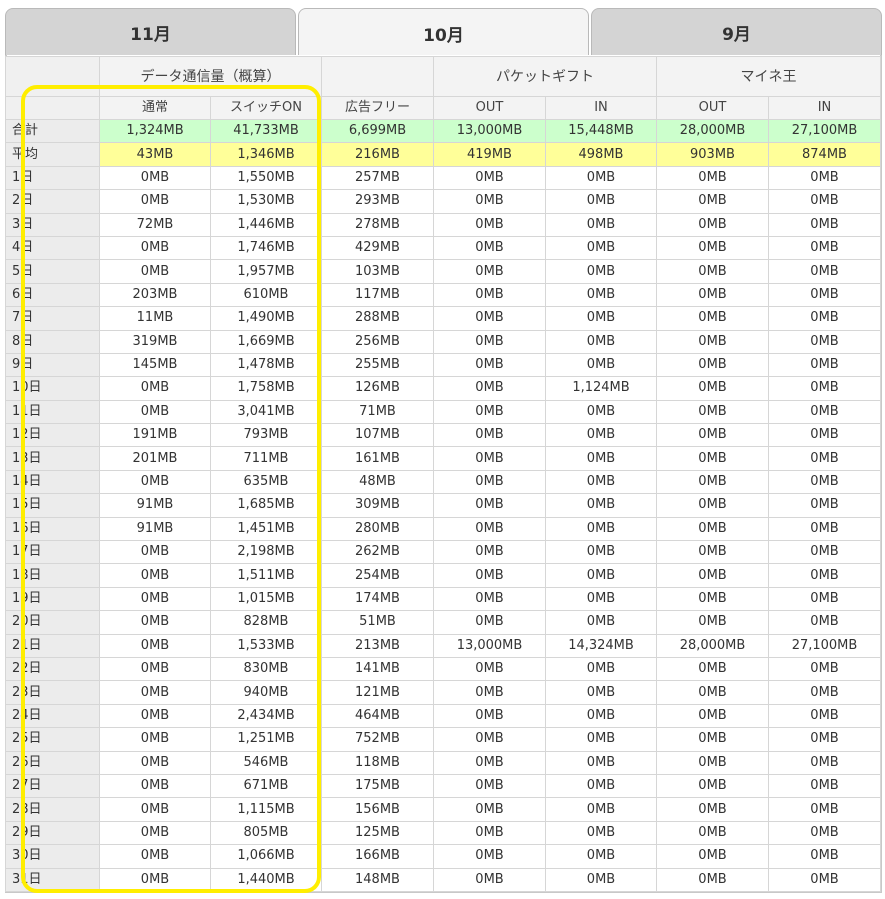 The image size is (885, 899). Describe the element at coordinates (155, 435) in the screenshot. I see `cell: 191MB` at that location.